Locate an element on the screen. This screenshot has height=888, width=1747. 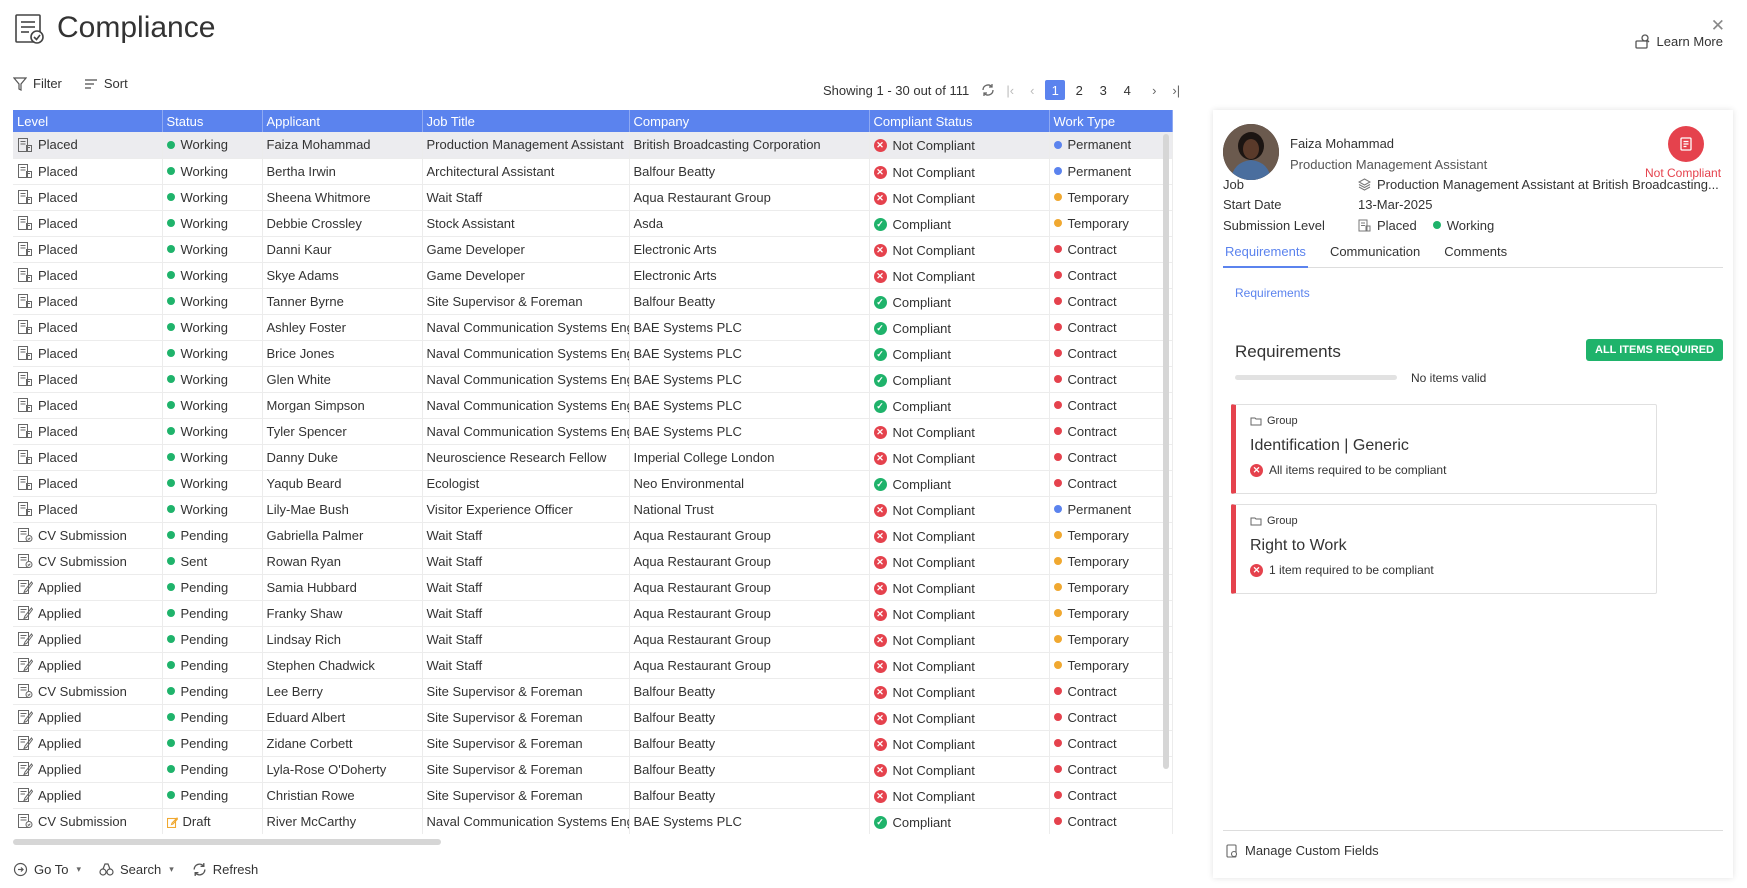
refresh-button: Refresh is located at coordinates (225, 869).